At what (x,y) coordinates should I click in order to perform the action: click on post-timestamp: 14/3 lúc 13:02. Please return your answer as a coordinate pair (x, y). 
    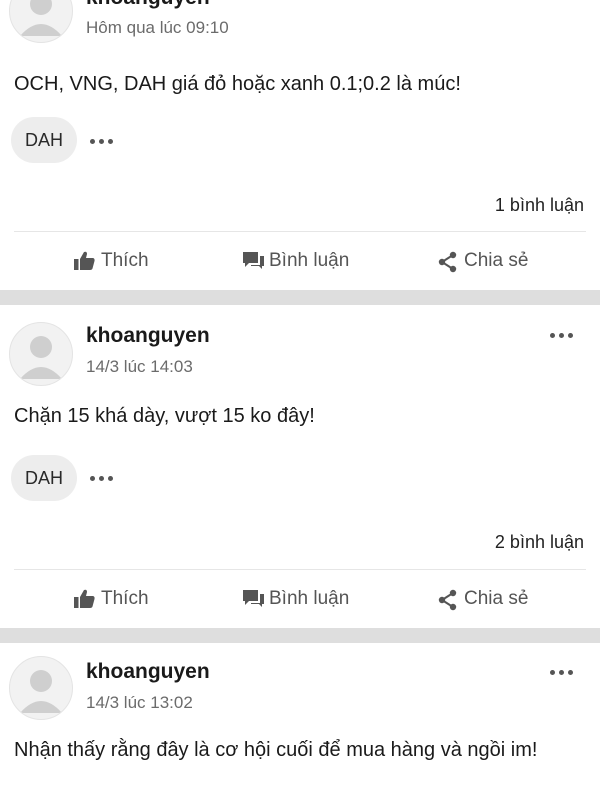
    Looking at the image, I should click on (139, 702).